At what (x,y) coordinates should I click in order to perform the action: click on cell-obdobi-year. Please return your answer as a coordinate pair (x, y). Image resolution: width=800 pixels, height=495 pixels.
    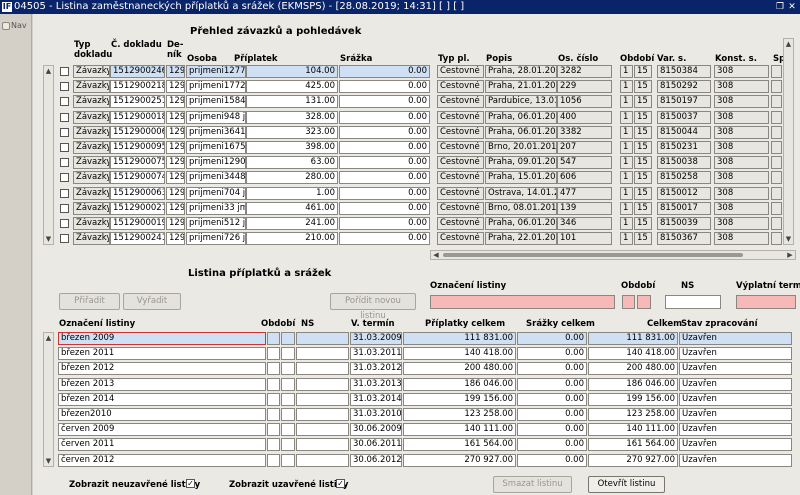
    Looking at the image, I should click on (288, 445).